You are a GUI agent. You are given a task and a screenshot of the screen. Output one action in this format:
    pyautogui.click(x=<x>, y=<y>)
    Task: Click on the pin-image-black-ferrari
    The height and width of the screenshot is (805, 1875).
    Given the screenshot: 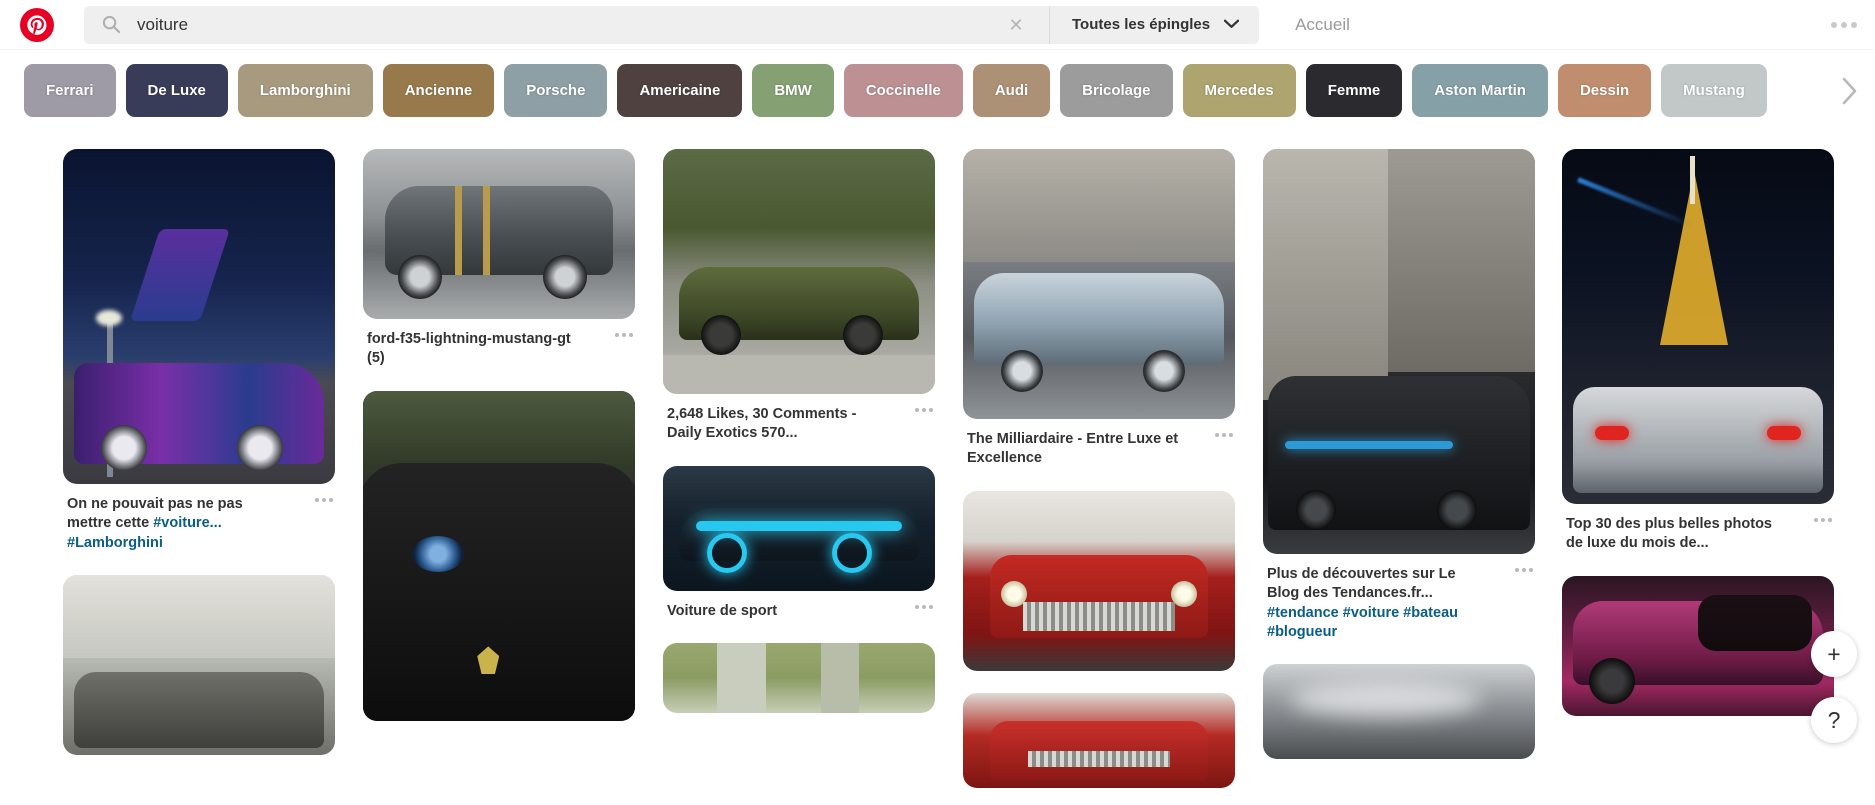 What is the action you would take?
    pyautogui.click(x=499, y=555)
    